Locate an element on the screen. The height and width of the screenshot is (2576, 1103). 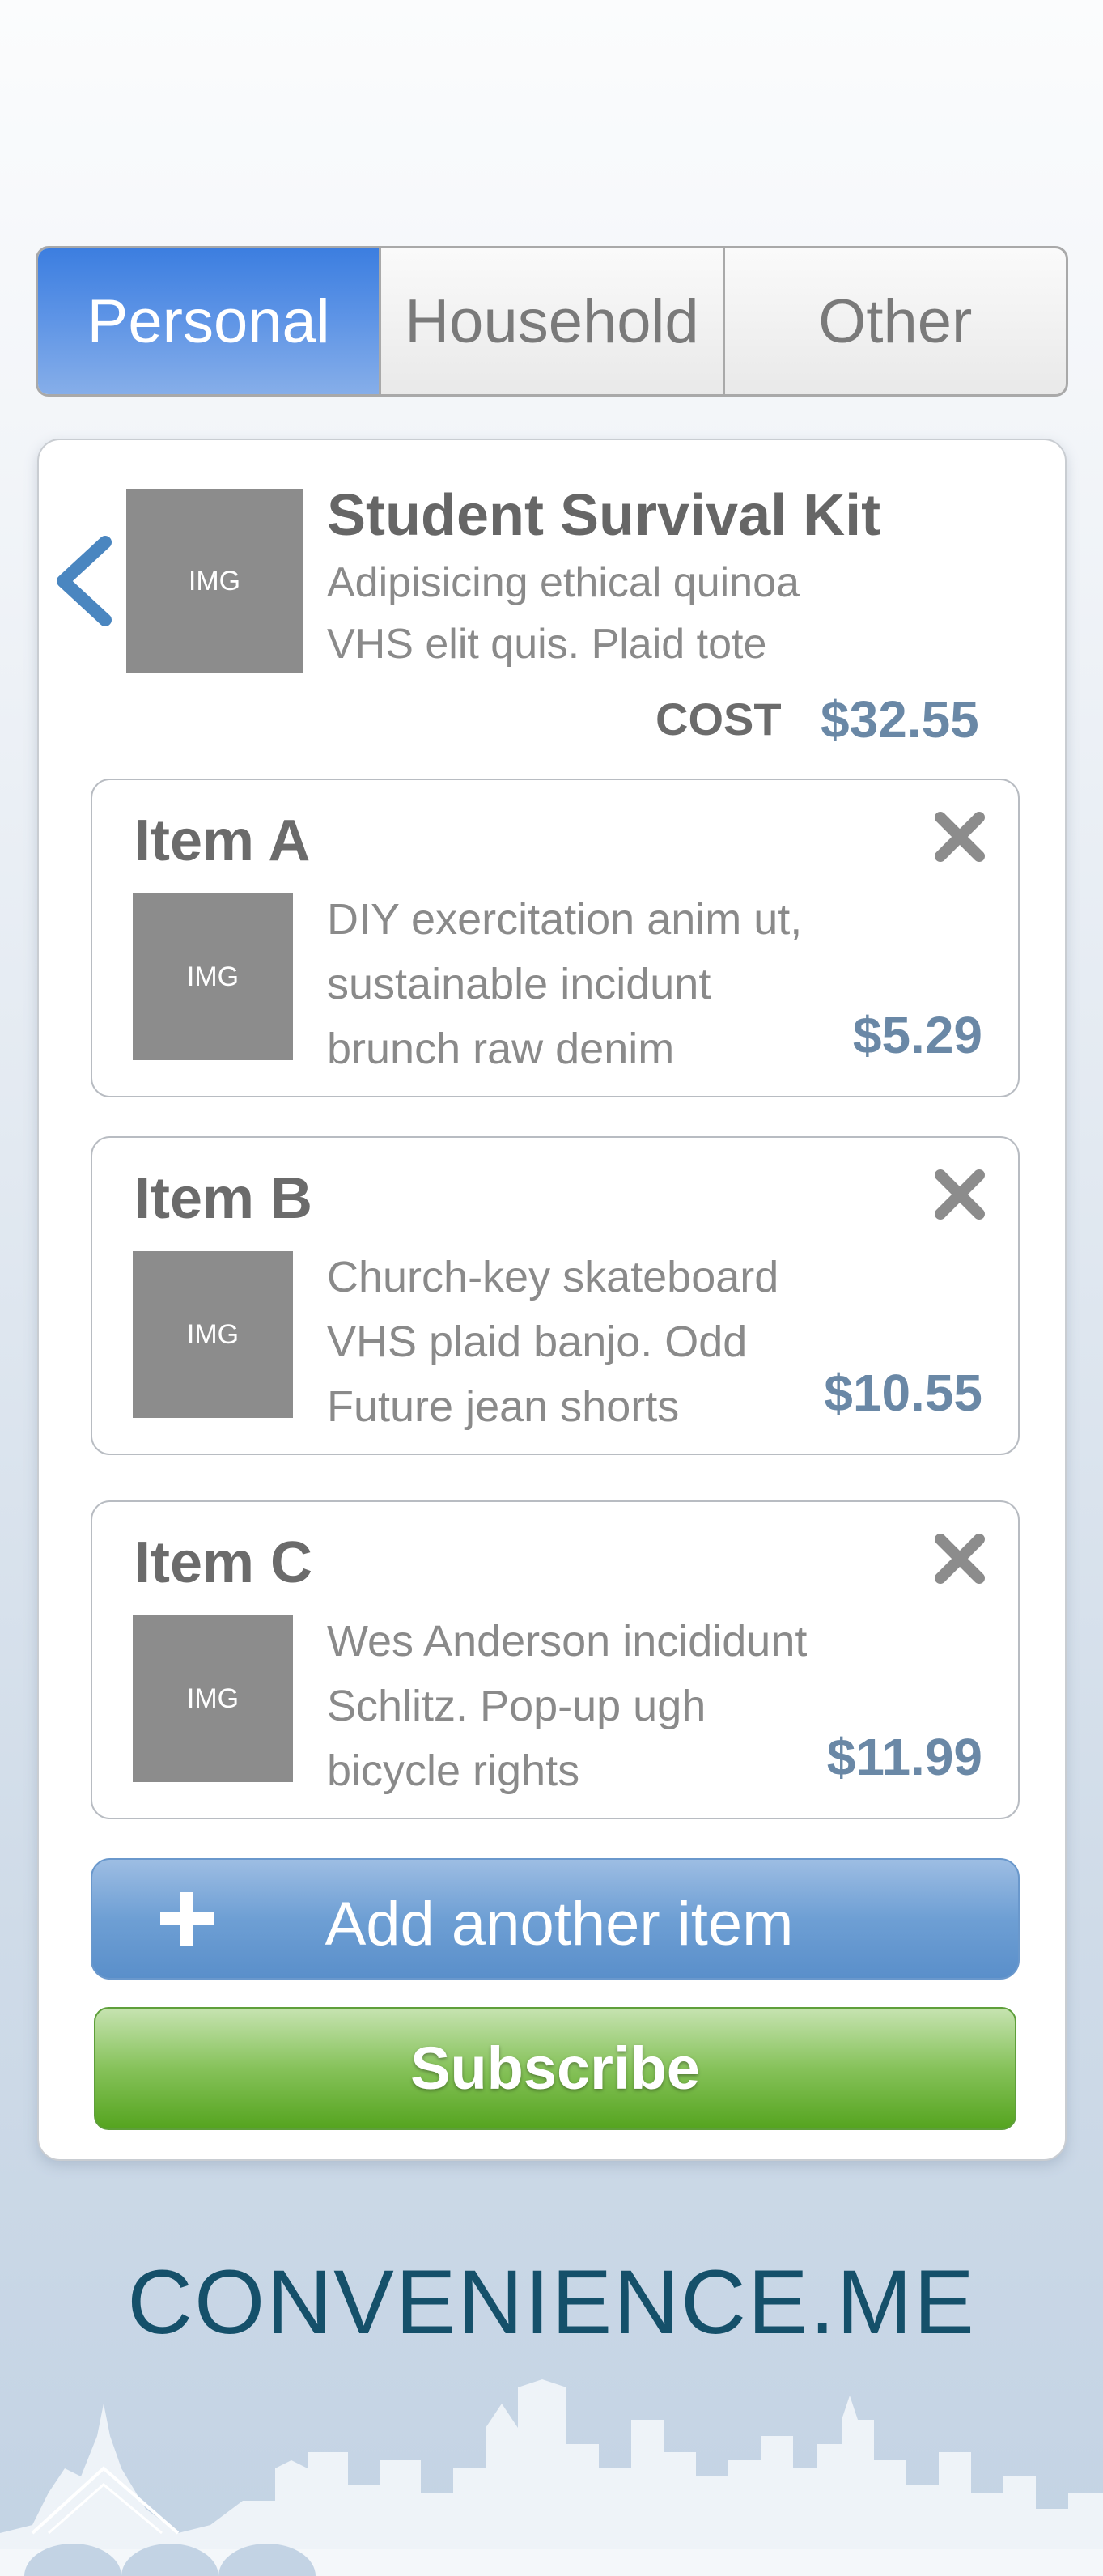
add-item-button: Add another item is located at coordinates (555, 1919).